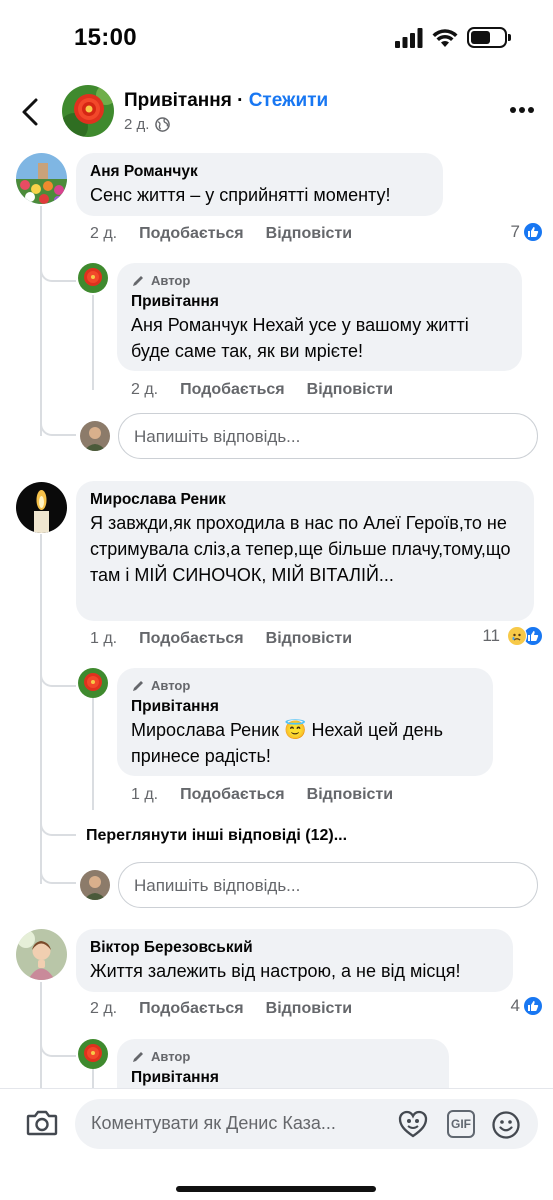 Image resolution: width=553 pixels, height=1200 pixels. Describe the element at coordinates (163, 124) in the screenshot. I see `globe-icon` at that location.